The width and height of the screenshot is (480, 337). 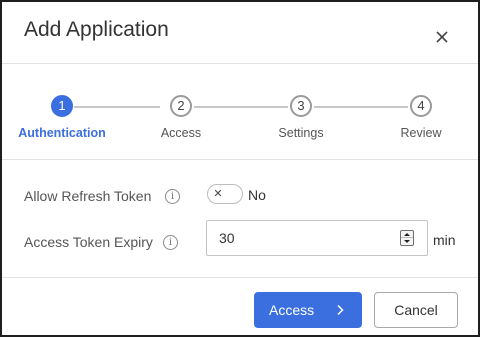 What do you see at coordinates (301, 133) in the screenshot?
I see `step-label: Settings` at bounding box center [301, 133].